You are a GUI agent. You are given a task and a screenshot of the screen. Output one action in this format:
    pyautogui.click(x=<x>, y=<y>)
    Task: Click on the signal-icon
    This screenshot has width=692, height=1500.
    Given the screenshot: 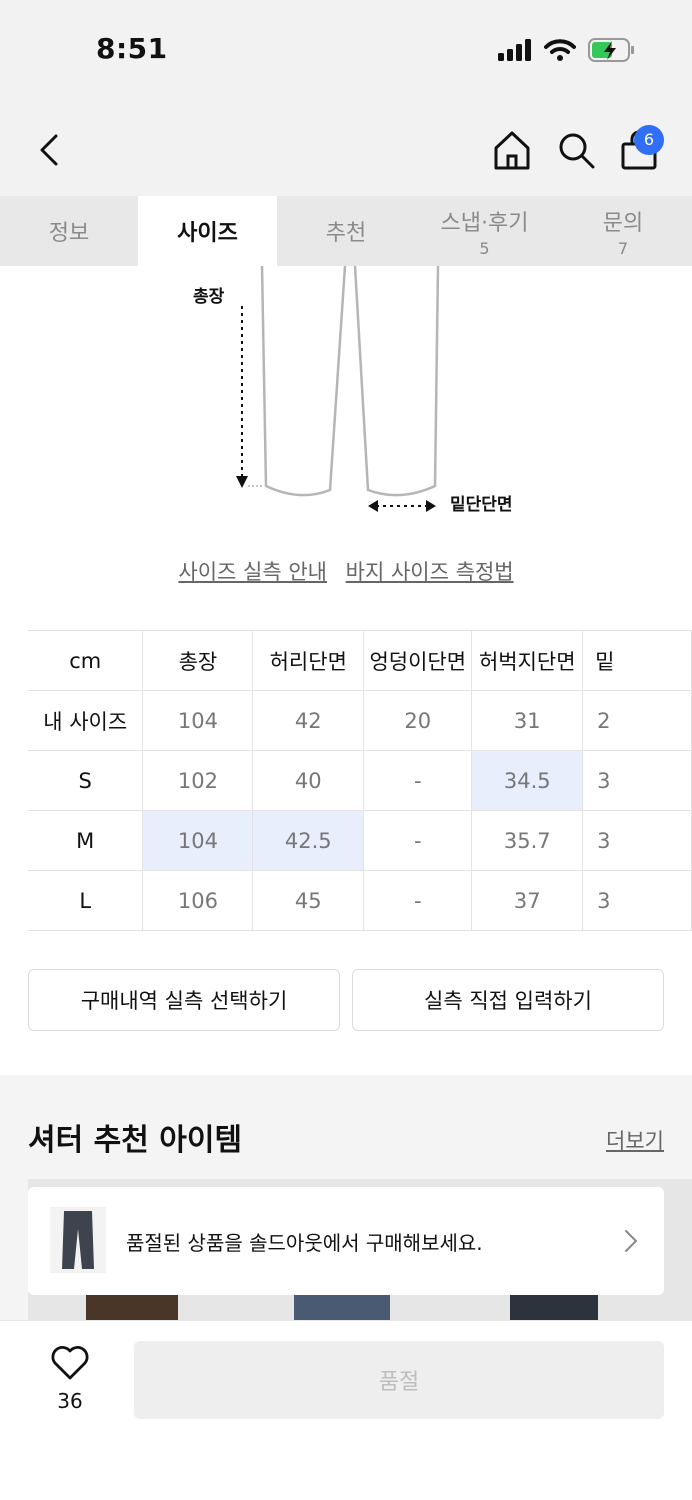 What is the action you would take?
    pyautogui.click(x=514, y=50)
    